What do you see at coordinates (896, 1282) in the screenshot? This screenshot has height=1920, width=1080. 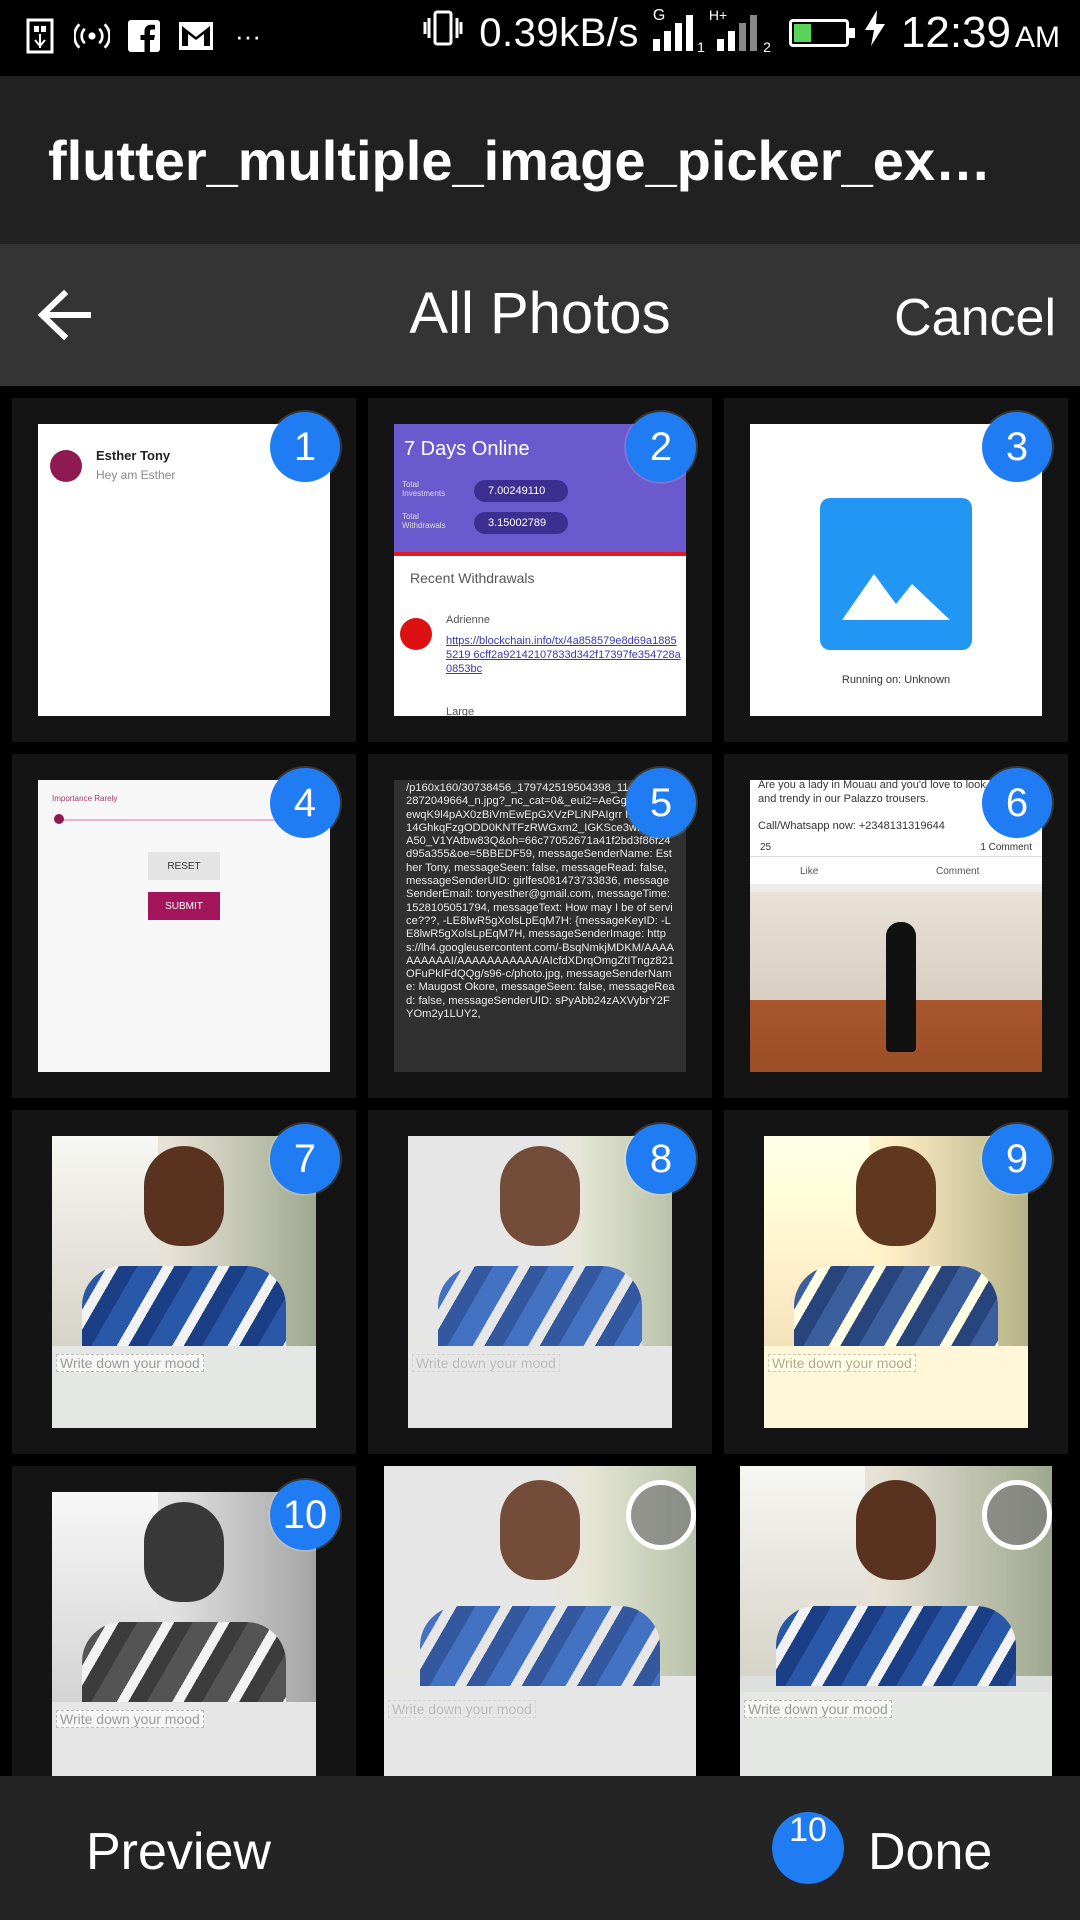 I see `photo-cell-9: Write down your mood 9` at bounding box center [896, 1282].